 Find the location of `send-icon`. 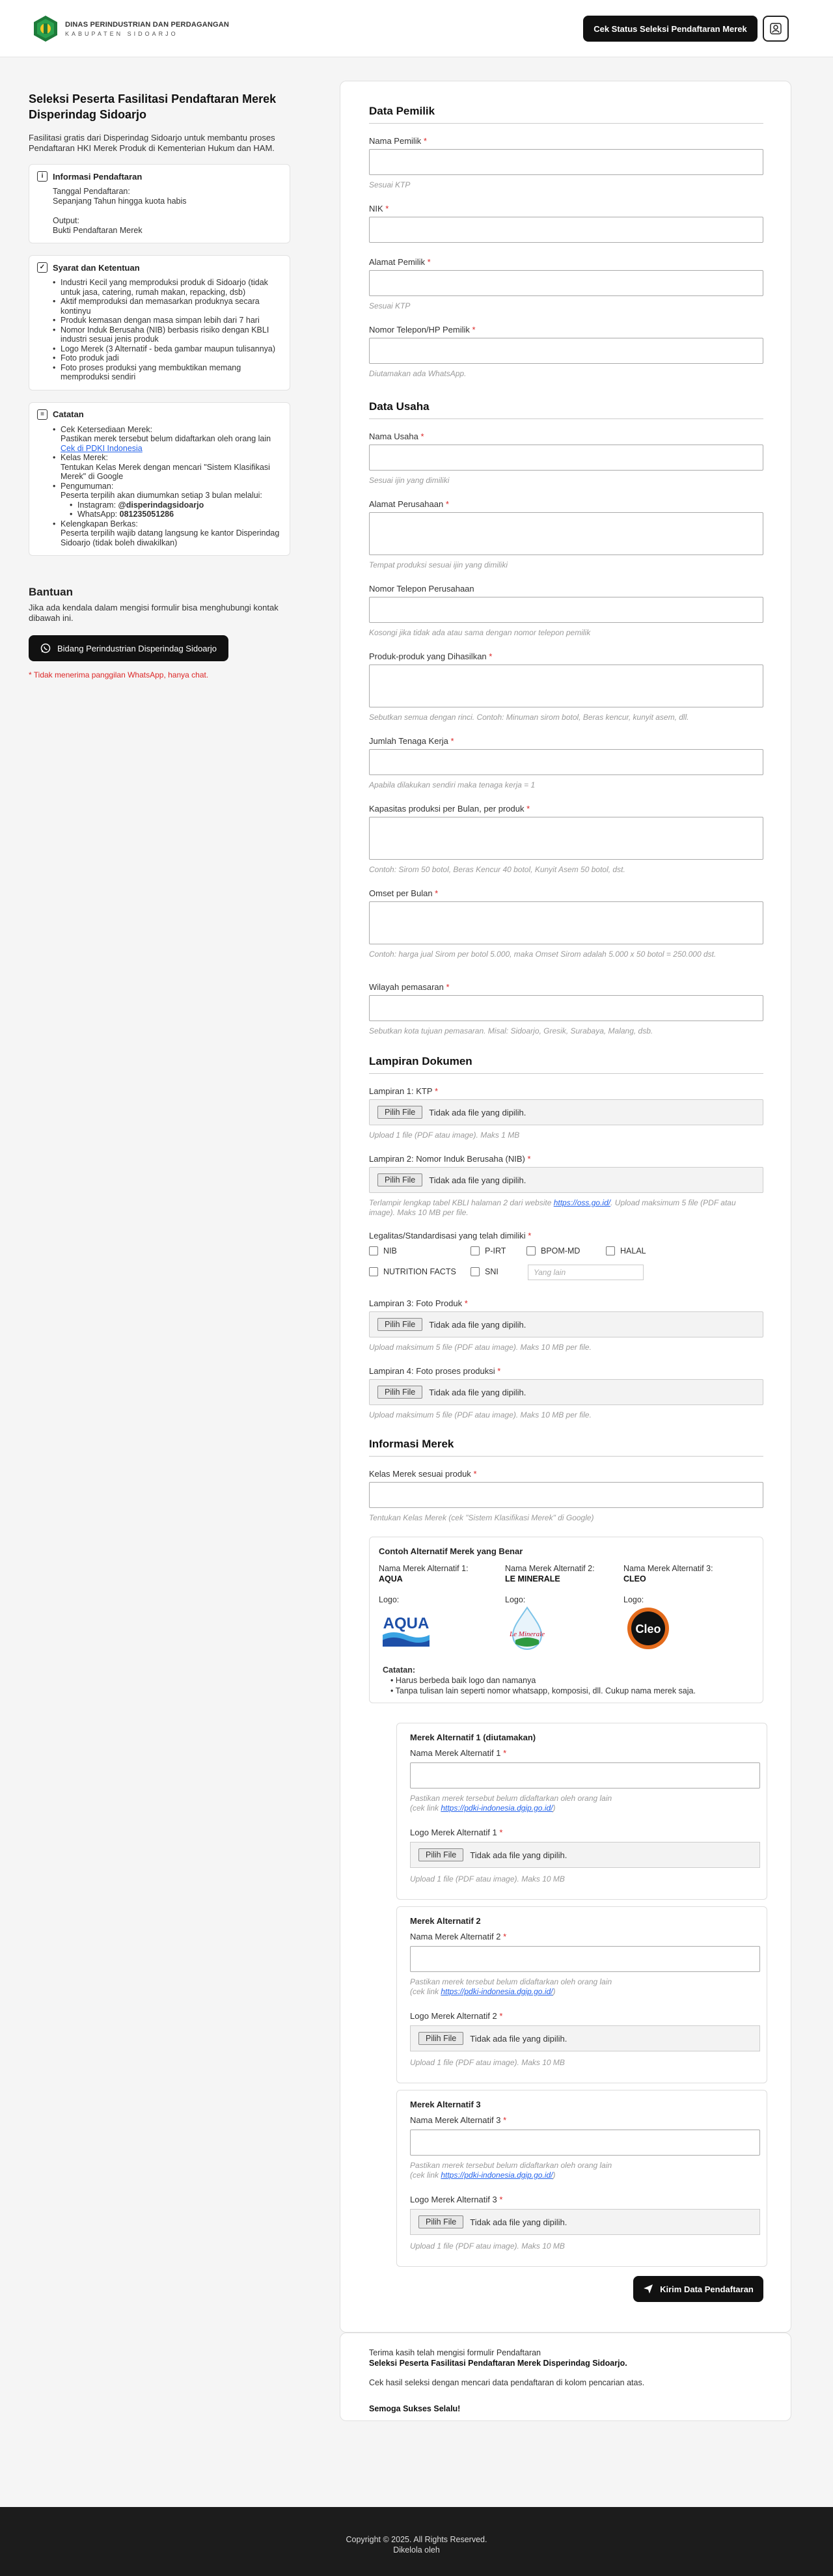

send-icon is located at coordinates (648, 2289).